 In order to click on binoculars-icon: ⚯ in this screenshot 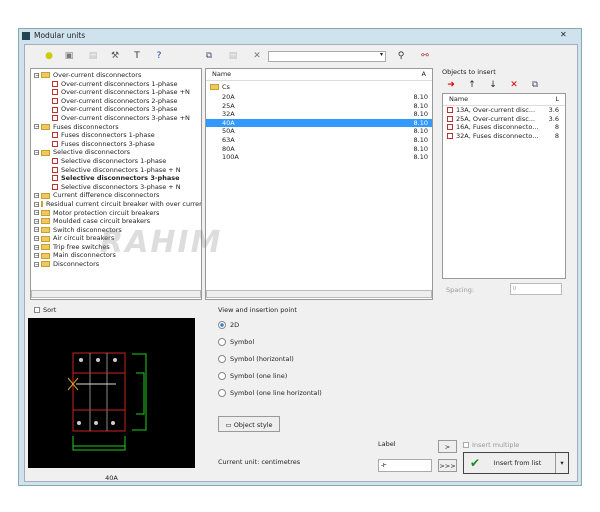, I will do `click(425, 56)`.